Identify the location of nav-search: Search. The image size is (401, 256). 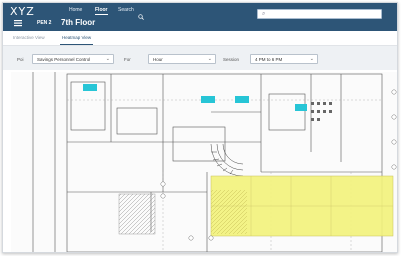
(126, 10).